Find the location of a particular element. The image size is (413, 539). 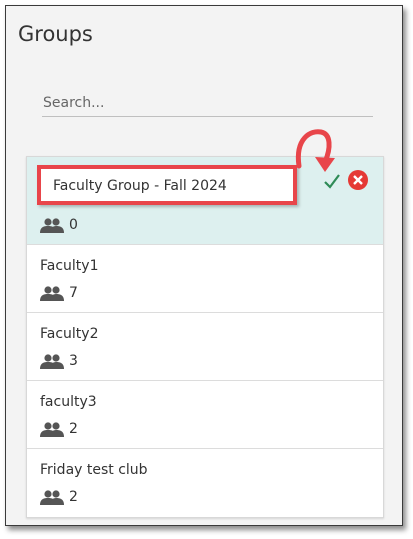

group-row: Faculty2 3 is located at coordinates (205, 347).